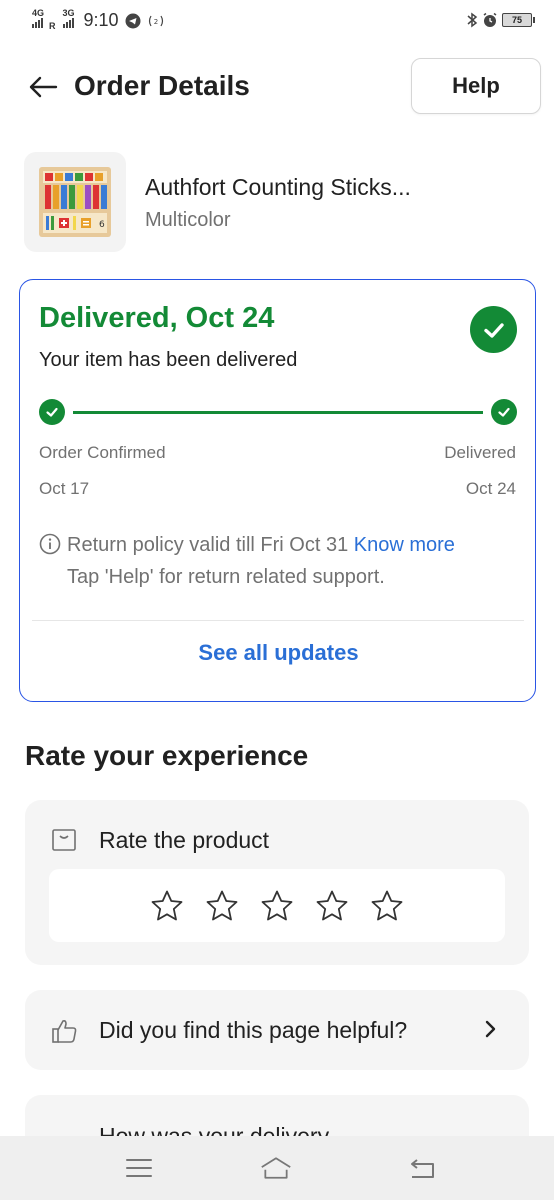 The height and width of the screenshot is (1200, 554). What do you see at coordinates (133, 21) in the screenshot?
I see `telegram-icon` at bounding box center [133, 21].